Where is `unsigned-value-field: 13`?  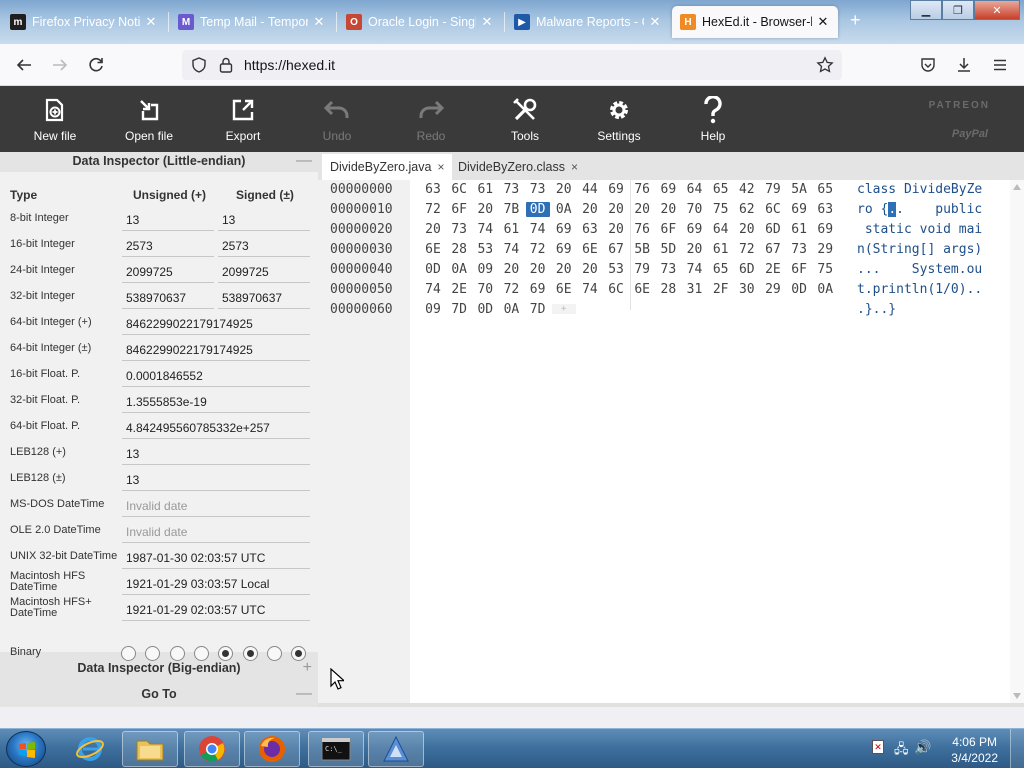
unsigned-value-field: 13 is located at coordinates (168, 220).